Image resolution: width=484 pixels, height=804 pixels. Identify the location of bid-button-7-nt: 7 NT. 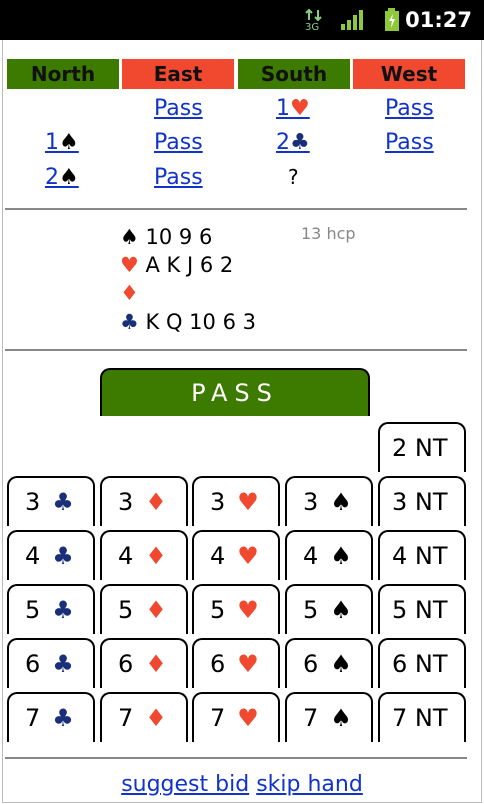
(422, 717).